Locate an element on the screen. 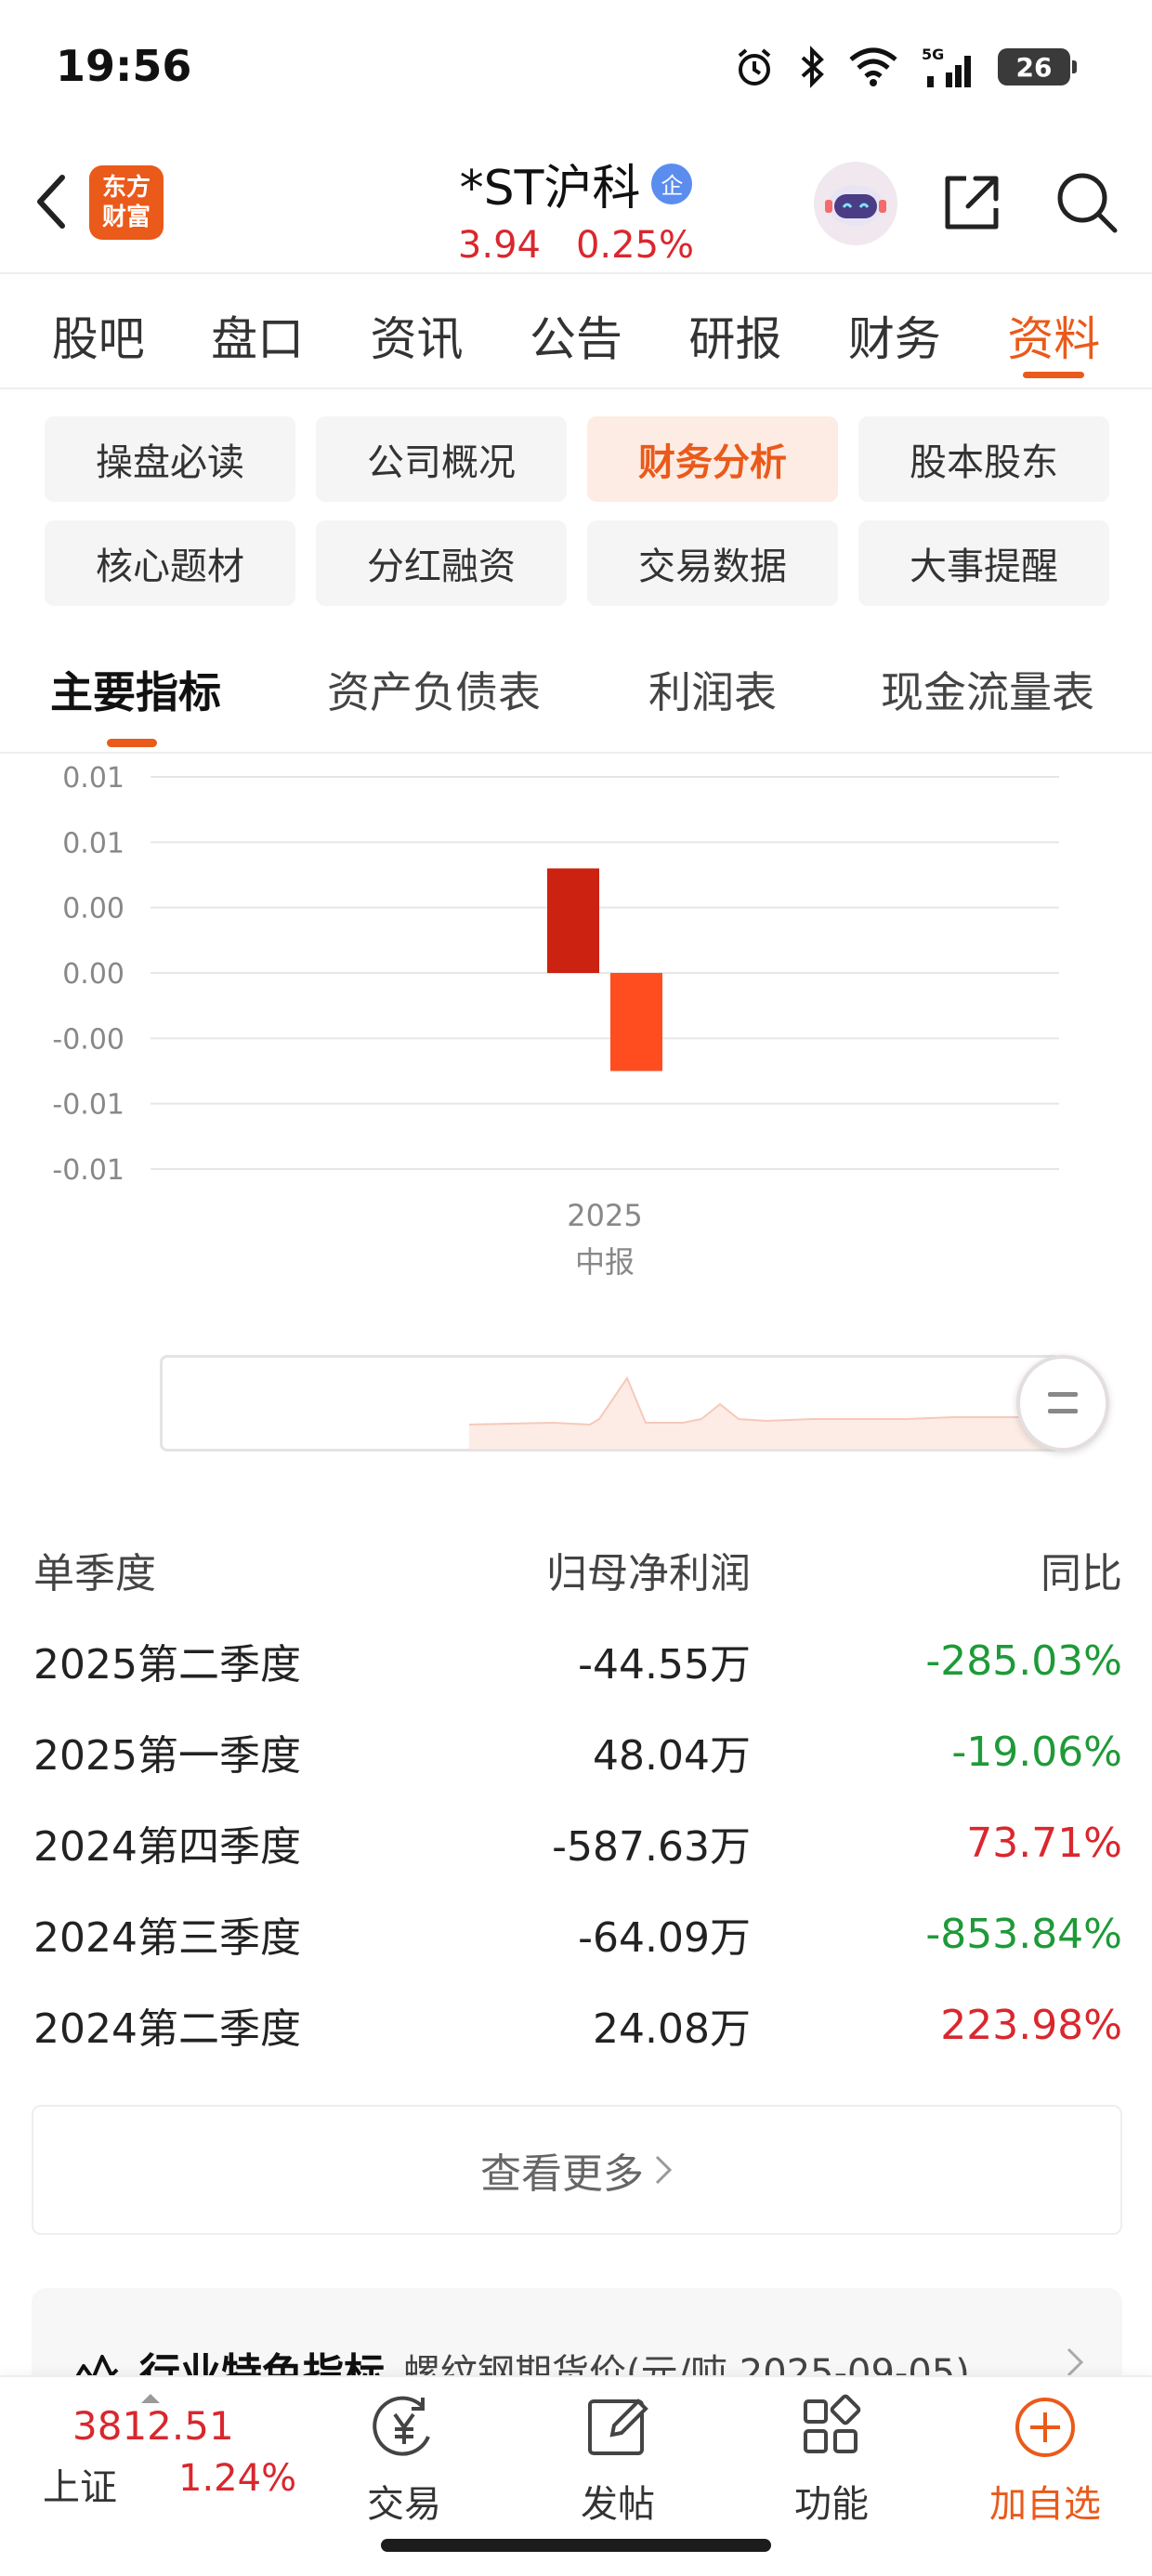  range-preview-sparkline is located at coordinates (756, 1412).